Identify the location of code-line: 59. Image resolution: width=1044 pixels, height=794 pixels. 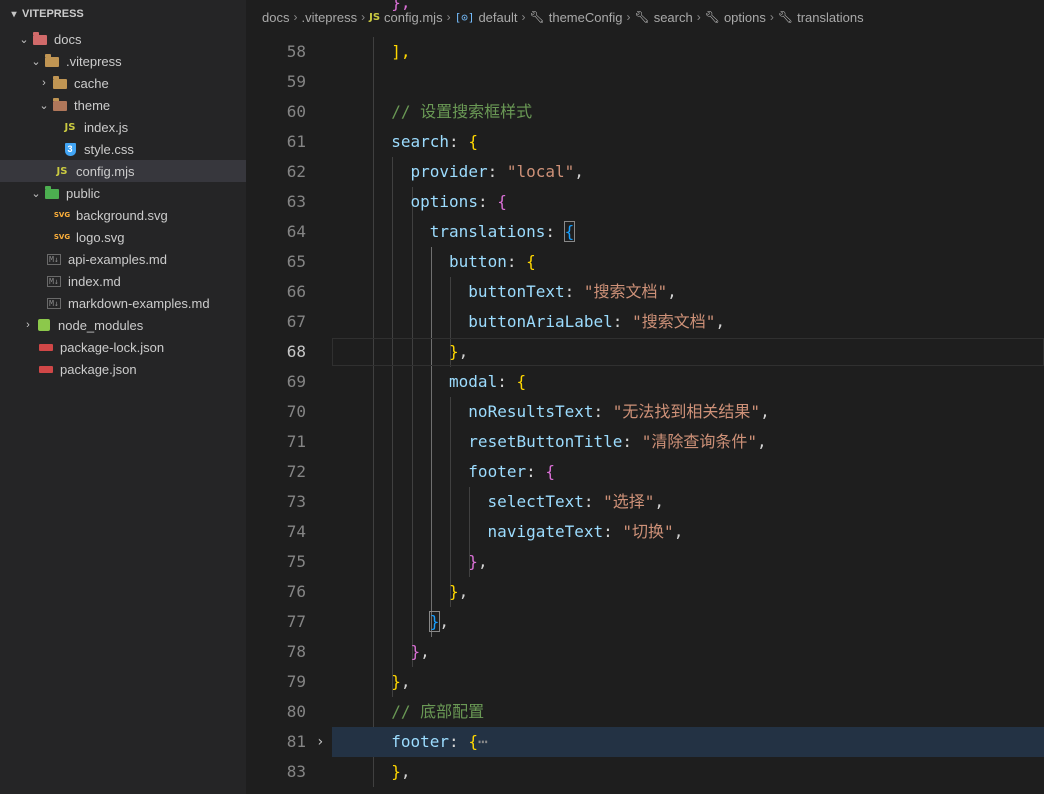
(645, 82).